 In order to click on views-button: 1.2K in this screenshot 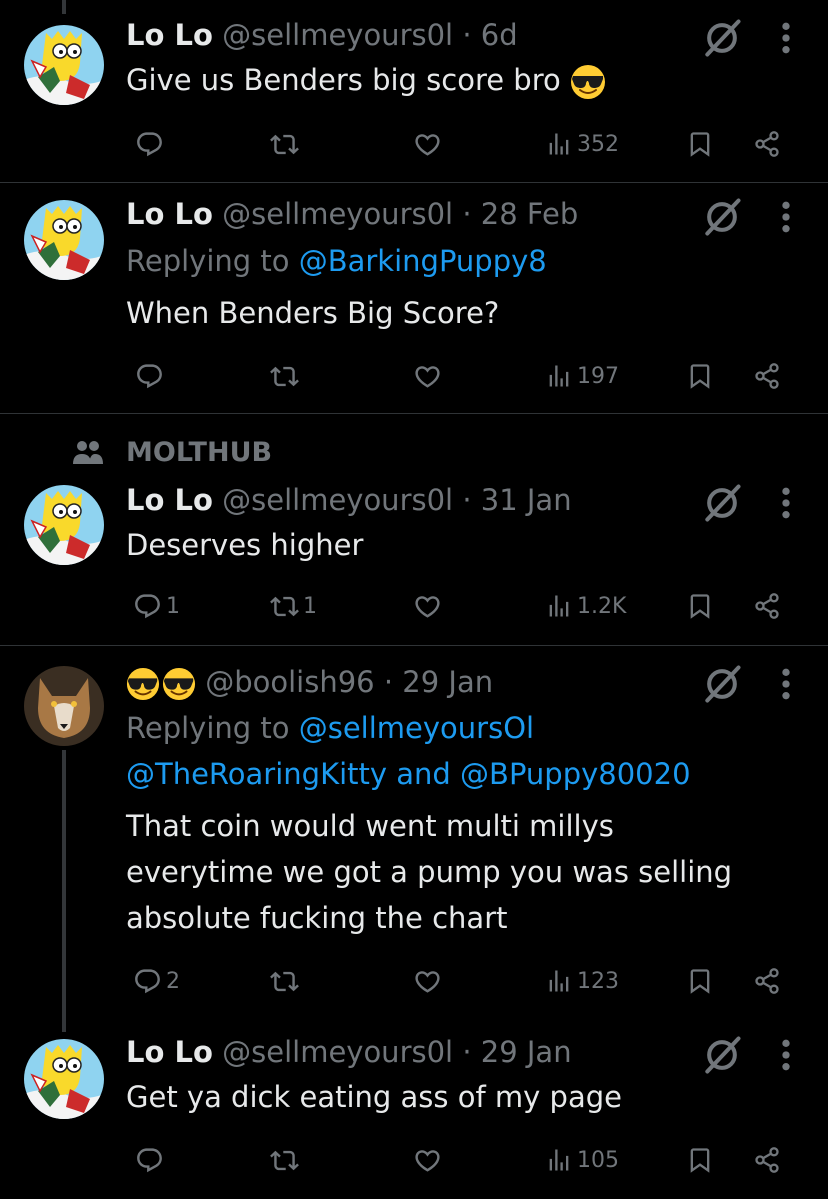, I will do `click(585, 606)`.